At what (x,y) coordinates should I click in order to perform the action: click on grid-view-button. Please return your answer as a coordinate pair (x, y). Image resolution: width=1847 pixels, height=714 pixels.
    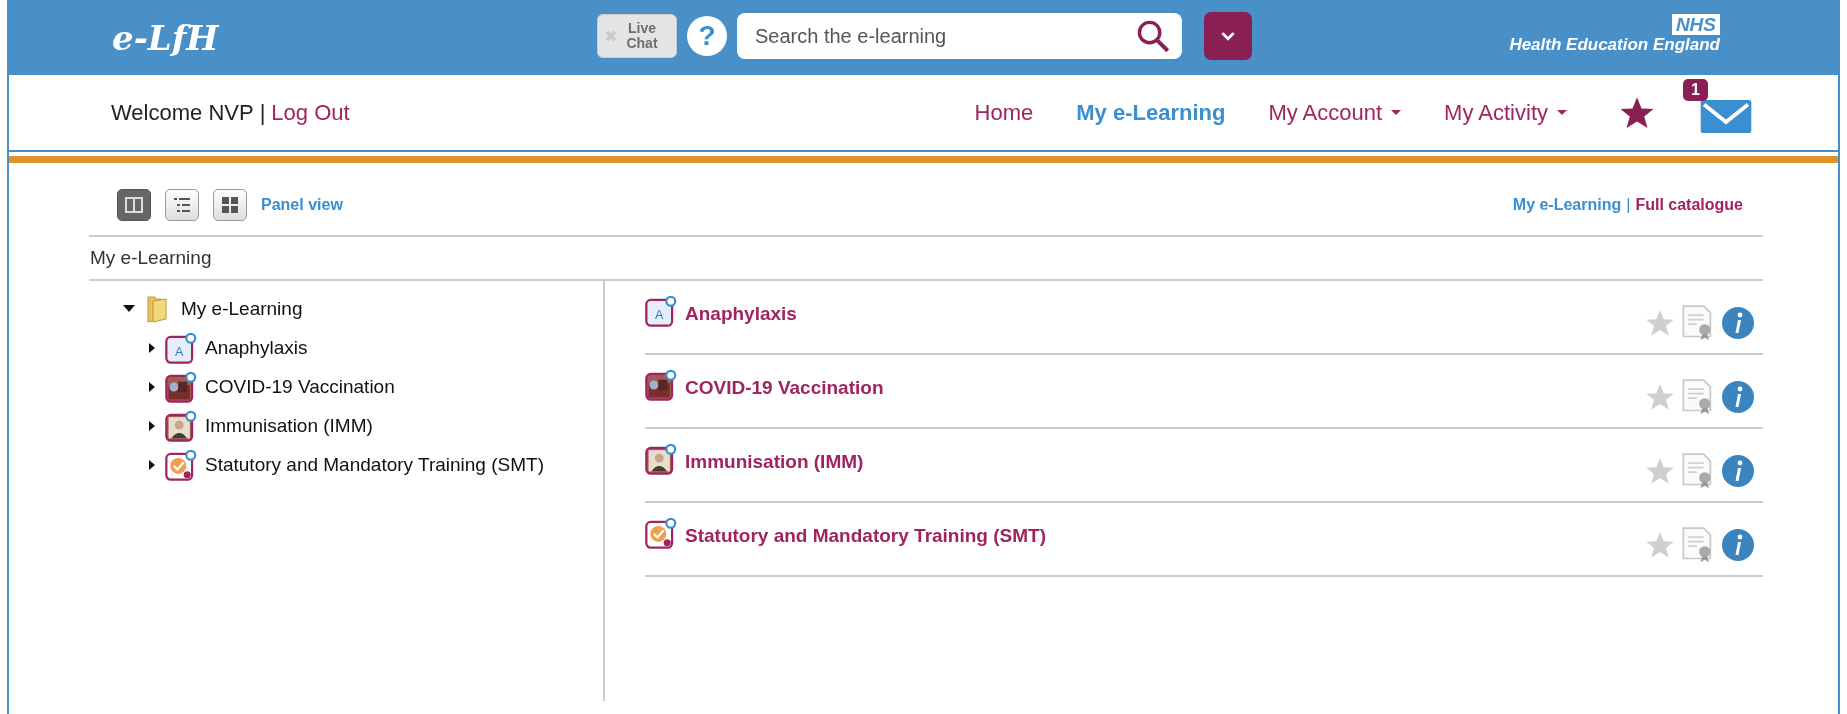
    Looking at the image, I should click on (230, 205).